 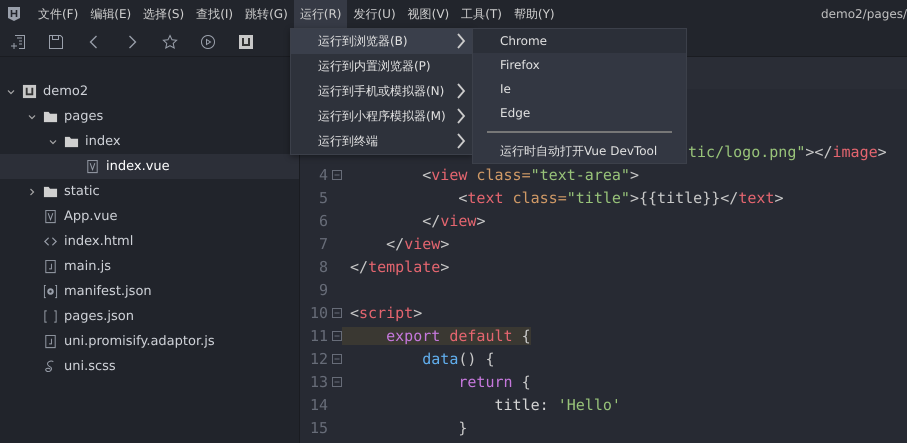 I want to click on menu-title: 查找(I), so click(x=215, y=14).